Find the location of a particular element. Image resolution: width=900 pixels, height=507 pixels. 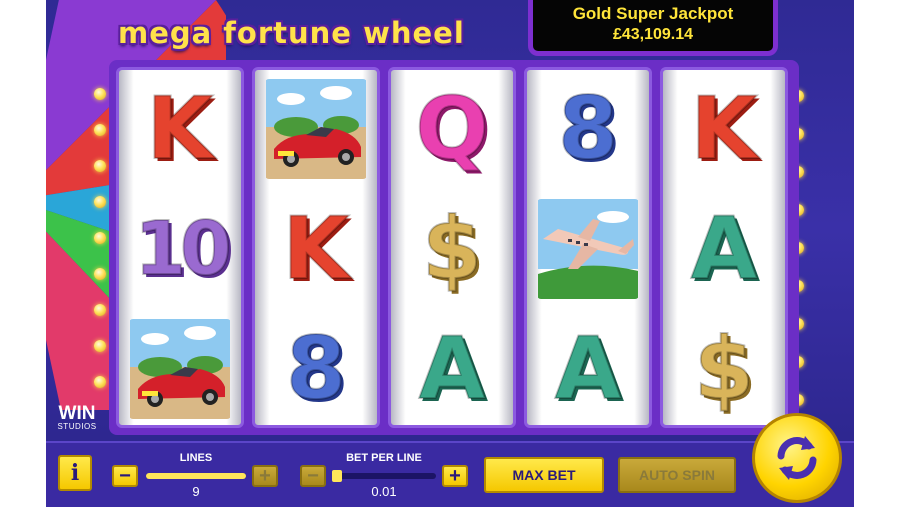

jackpot-display: Gold Super Jackpot £43,109.14 is located at coordinates (653, 28).